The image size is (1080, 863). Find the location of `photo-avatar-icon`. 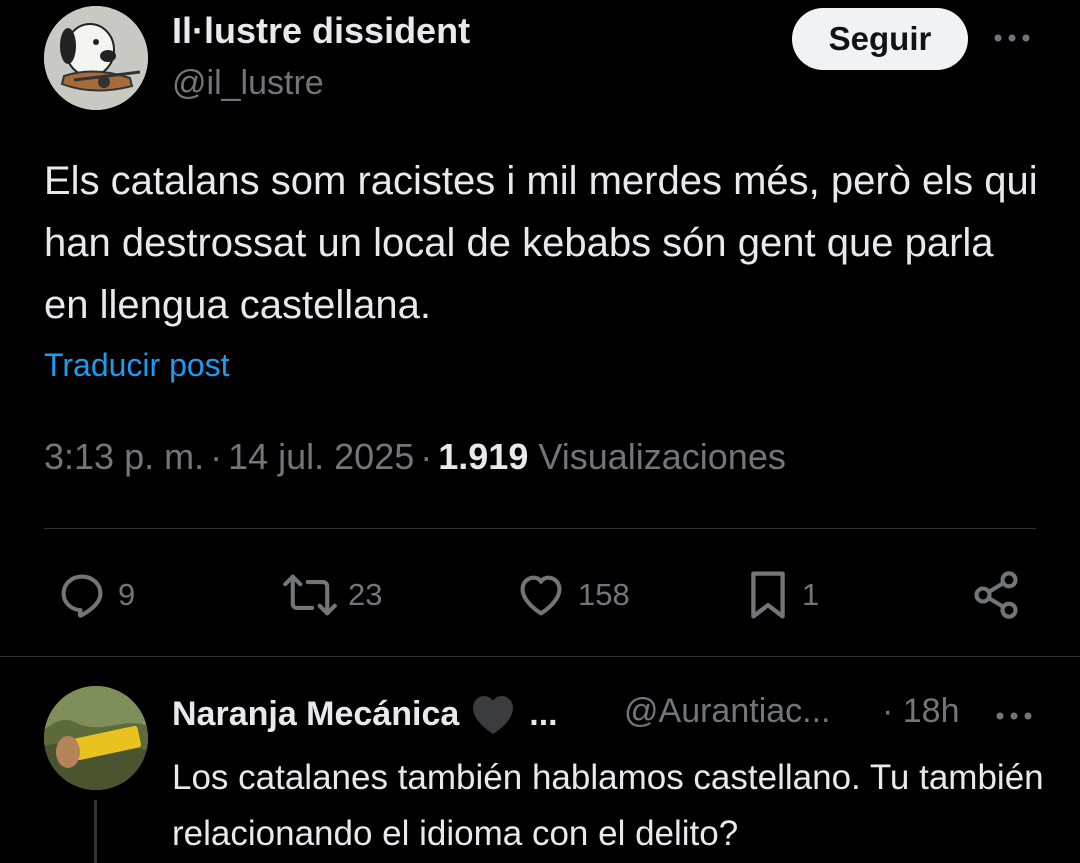

photo-avatar-icon is located at coordinates (96, 738).